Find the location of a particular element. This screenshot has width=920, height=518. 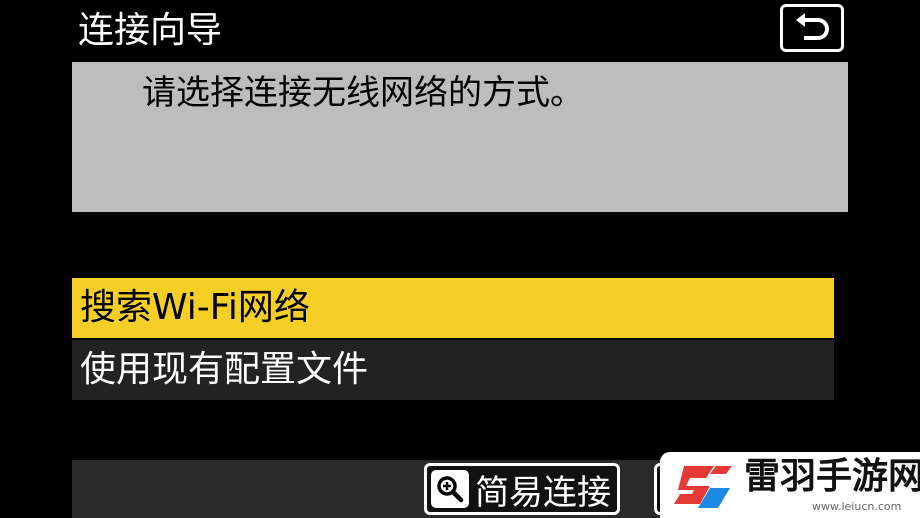

menu-item-search-wifi: 搜索Wi-Fi网络 is located at coordinates (453, 308).